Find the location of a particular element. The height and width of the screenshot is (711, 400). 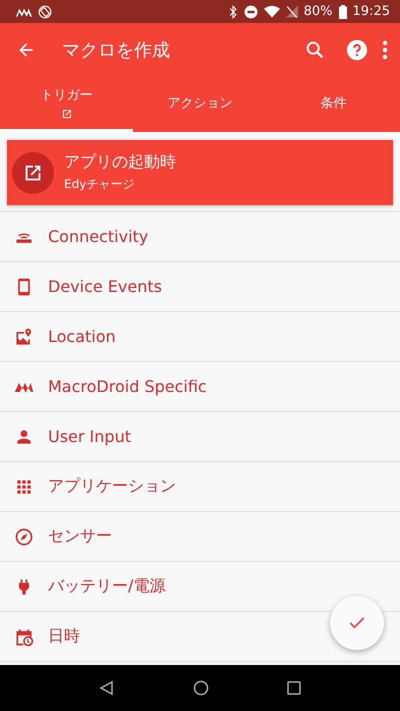

help-icon is located at coordinates (357, 49).